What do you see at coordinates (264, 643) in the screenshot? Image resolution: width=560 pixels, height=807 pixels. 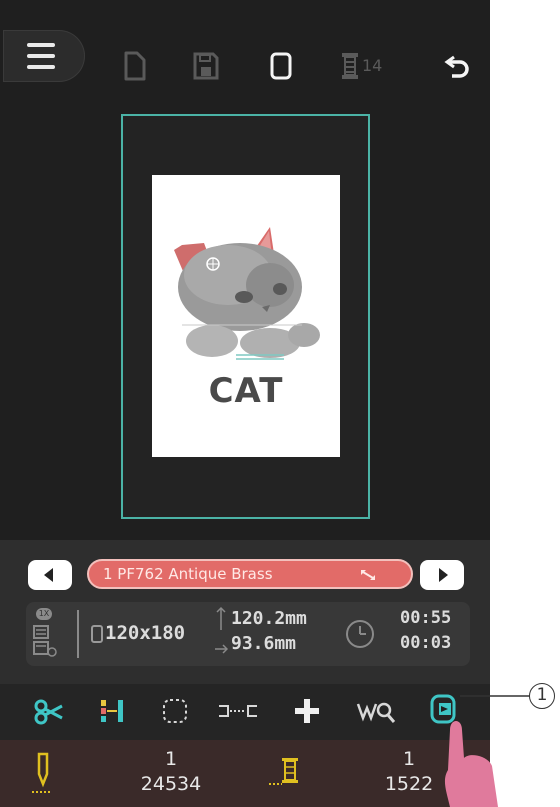 I see `design-width: 93.6mm` at bounding box center [264, 643].